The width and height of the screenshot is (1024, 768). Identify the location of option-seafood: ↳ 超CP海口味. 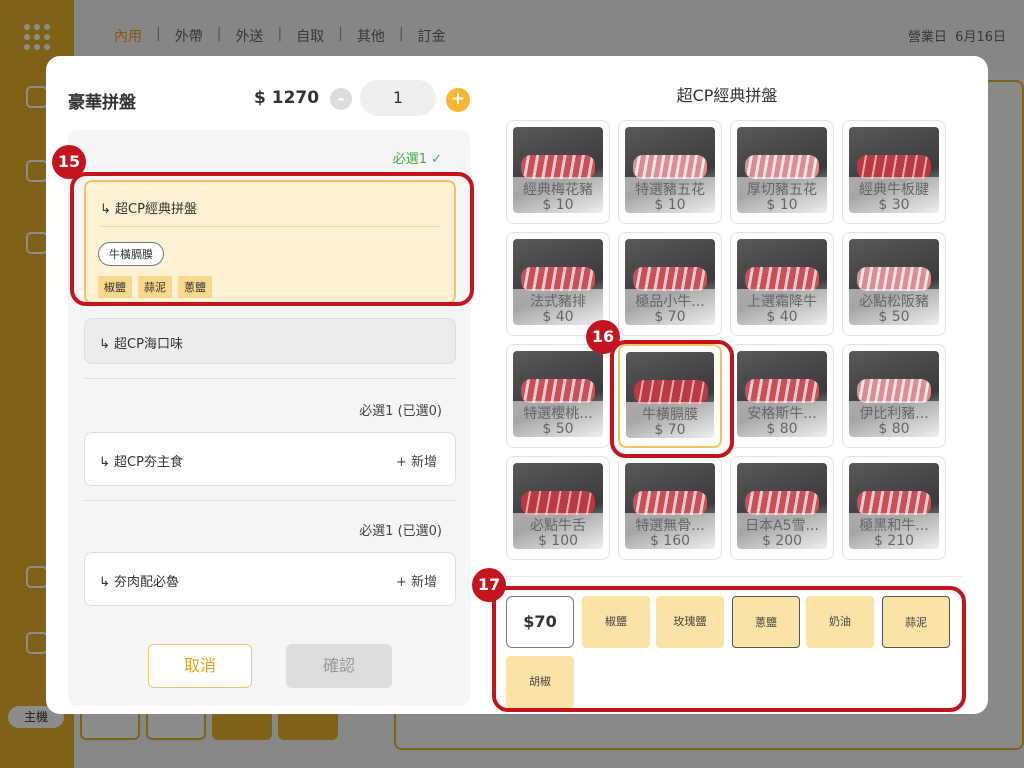
(270, 341).